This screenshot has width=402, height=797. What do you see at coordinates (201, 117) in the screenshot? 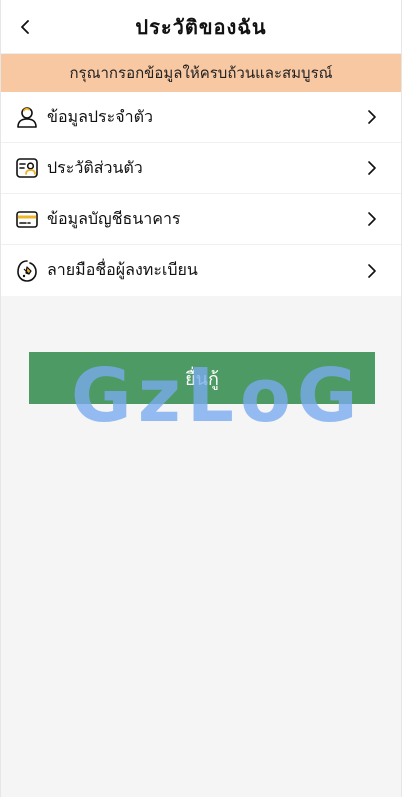
I see `menu-item-identity: ข้อมูลประจำตัว` at bounding box center [201, 117].